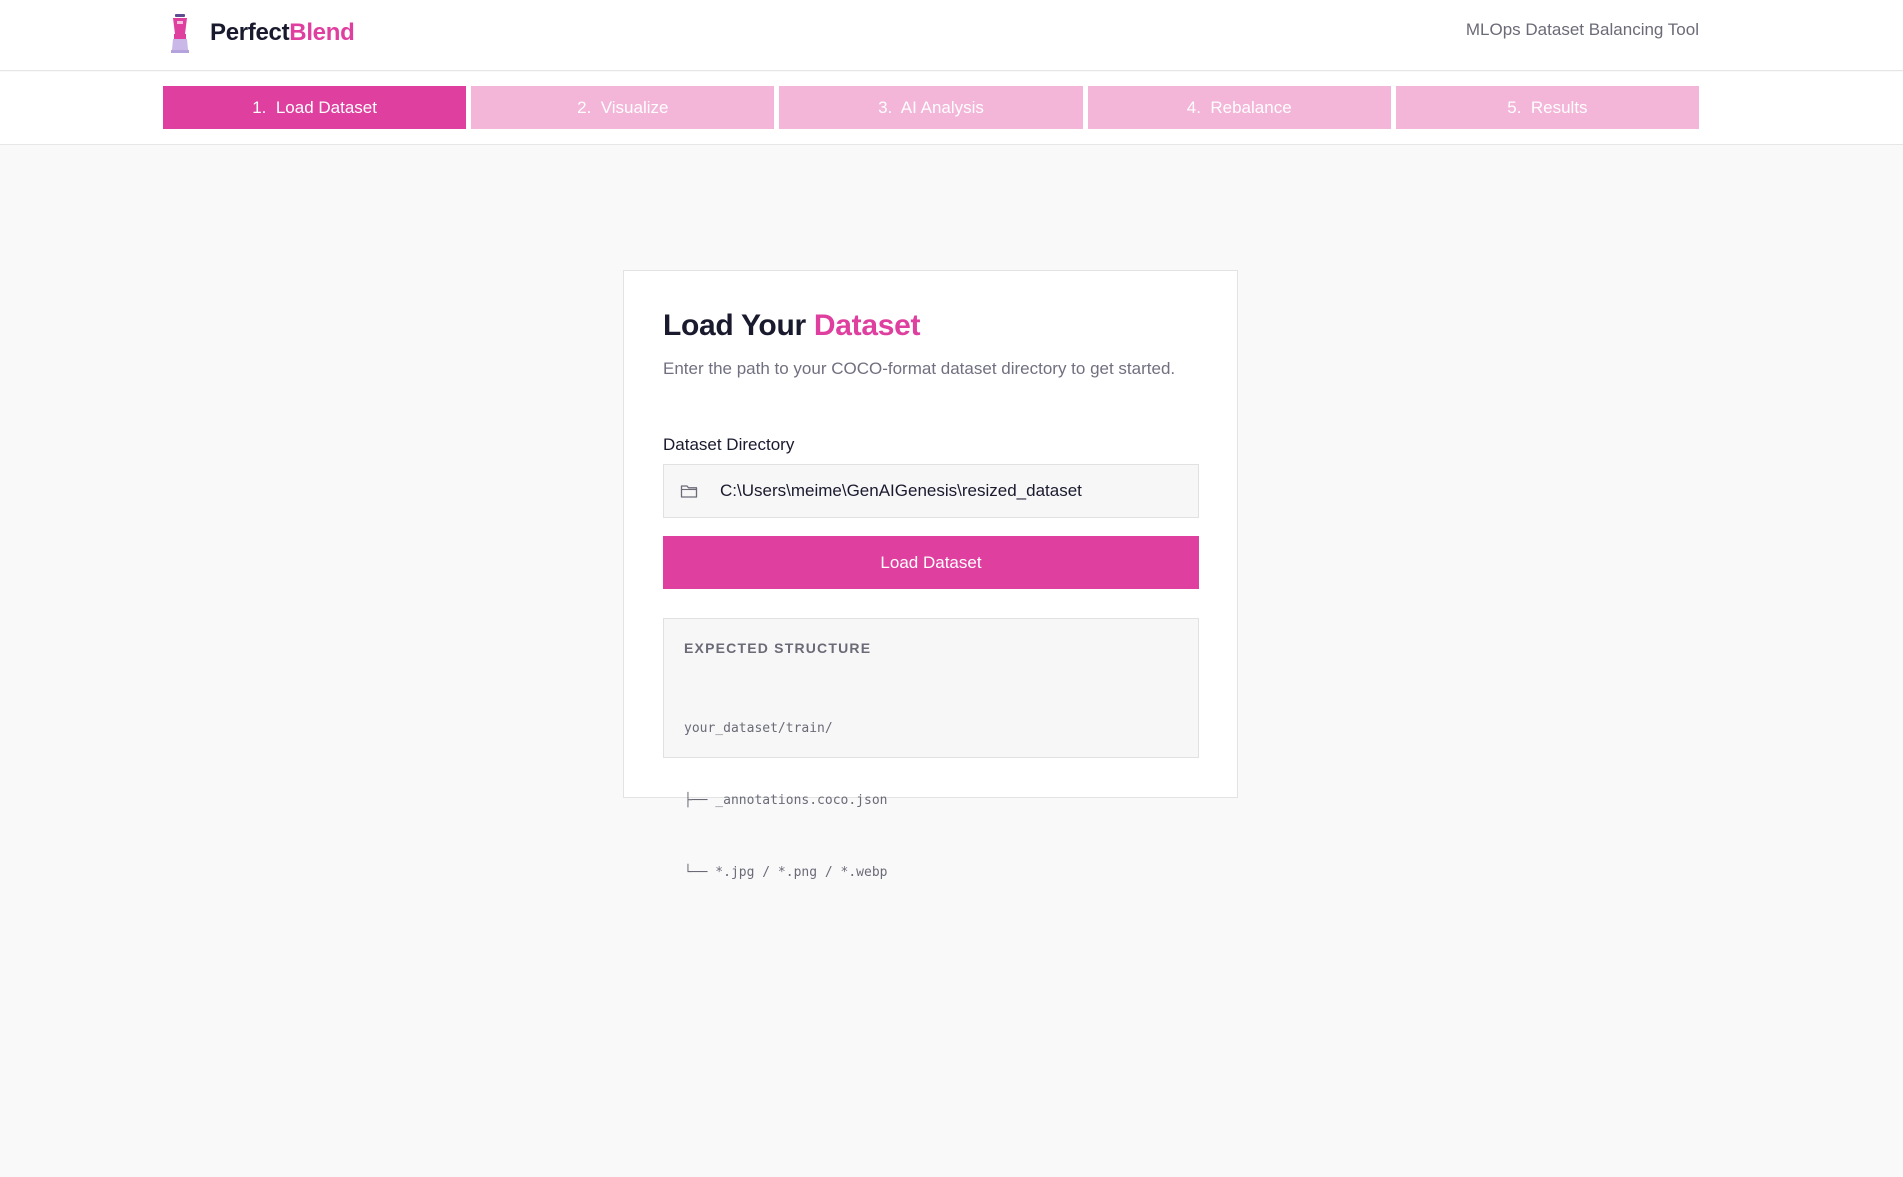  What do you see at coordinates (623, 107) in the screenshot?
I see `step-visualize: 2. Visualize` at bounding box center [623, 107].